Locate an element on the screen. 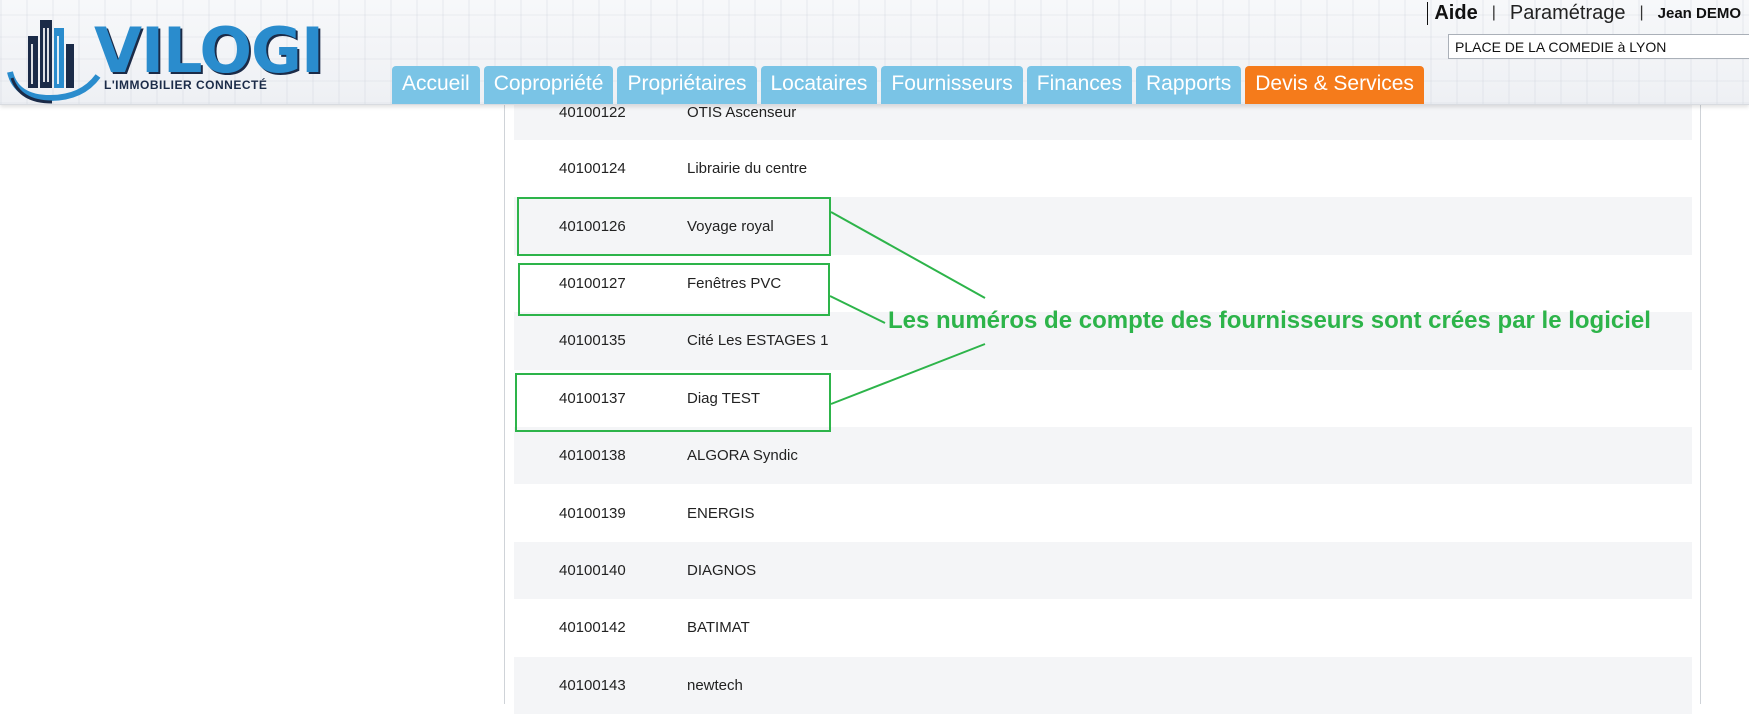 The image size is (1749, 714). tab-proprietaires: Propriétaires is located at coordinates (687, 85).